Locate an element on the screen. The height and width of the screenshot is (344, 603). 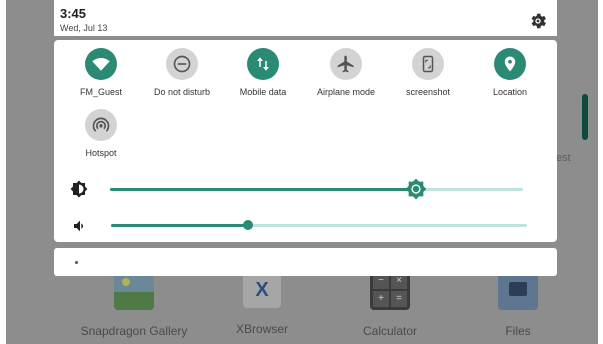
mobile-data-tile-circle is located at coordinates (263, 64).